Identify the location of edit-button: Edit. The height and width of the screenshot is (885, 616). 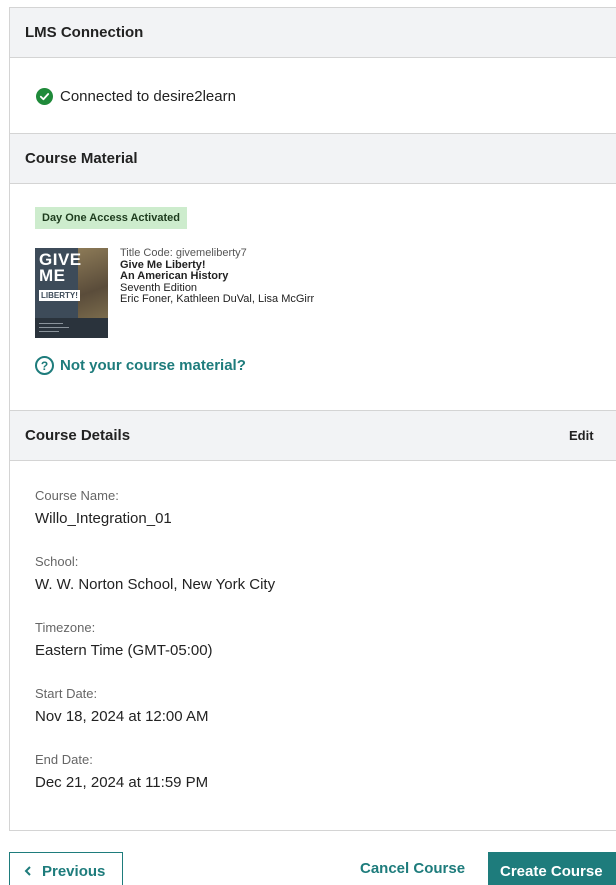
(581, 435).